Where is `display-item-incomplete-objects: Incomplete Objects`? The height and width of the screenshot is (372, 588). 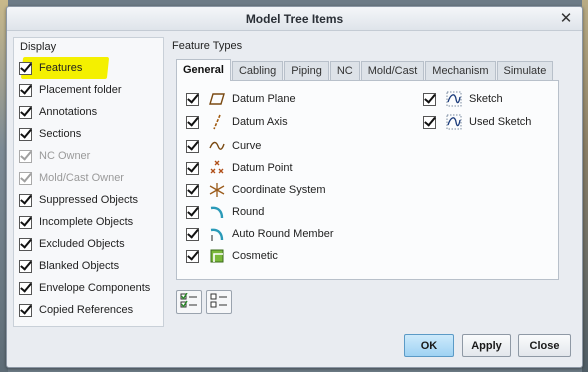 display-item-incomplete-objects: Incomplete Objects is located at coordinates (89, 222).